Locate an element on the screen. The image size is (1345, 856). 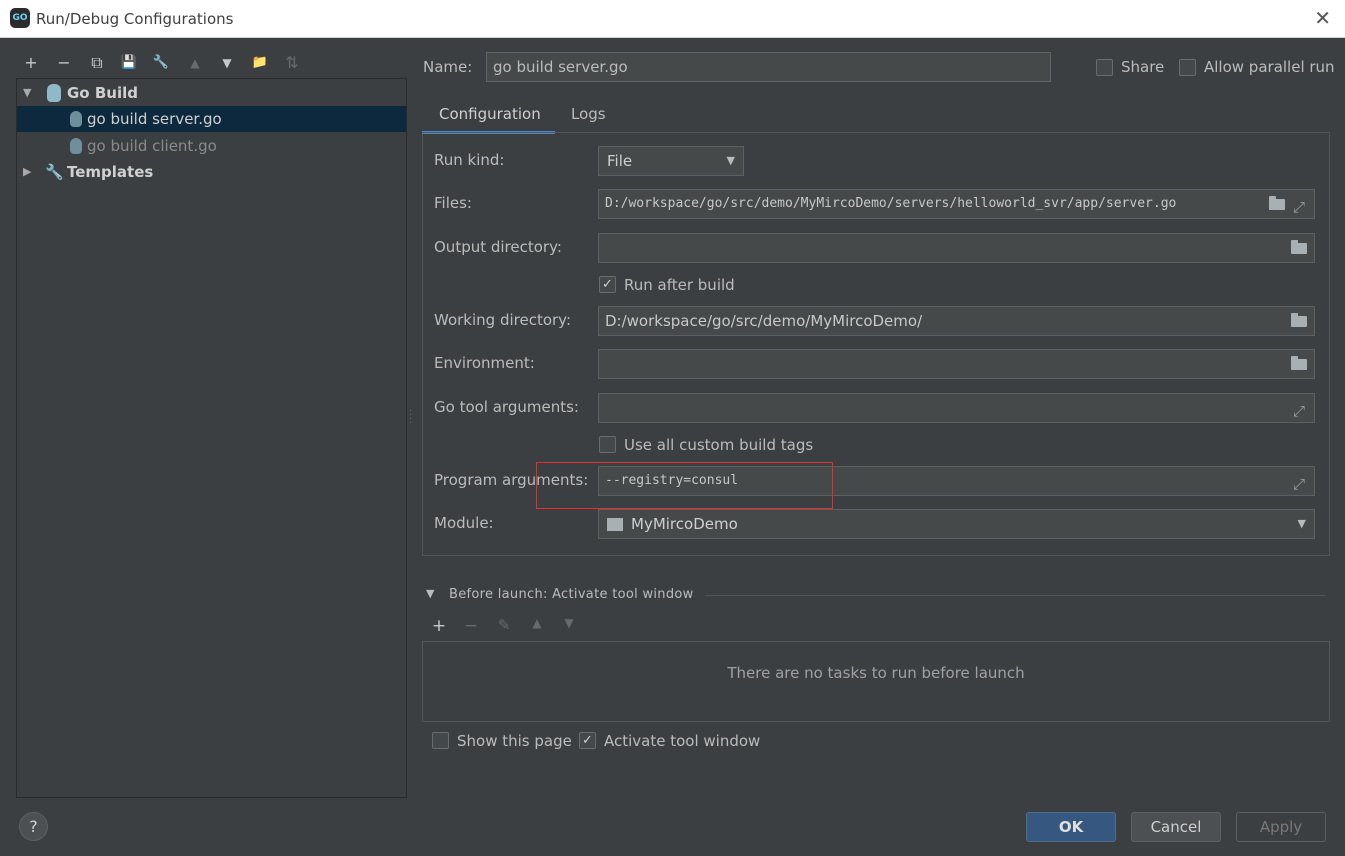
parallel-run-checkbox is located at coordinates (1187, 67).